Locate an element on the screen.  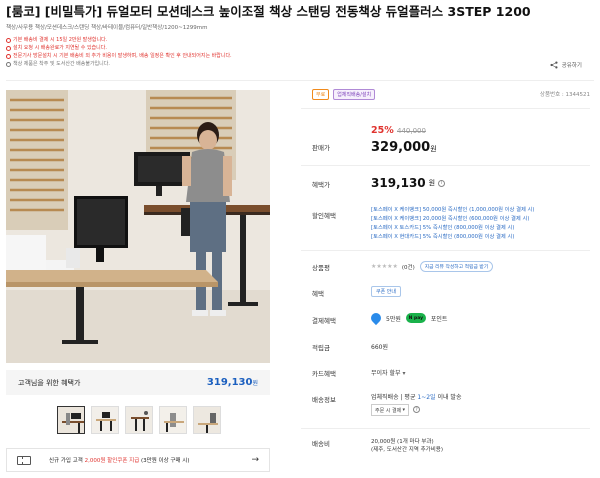
payment-benefit-label: 결제혜택 is located at coordinates (324, 321).